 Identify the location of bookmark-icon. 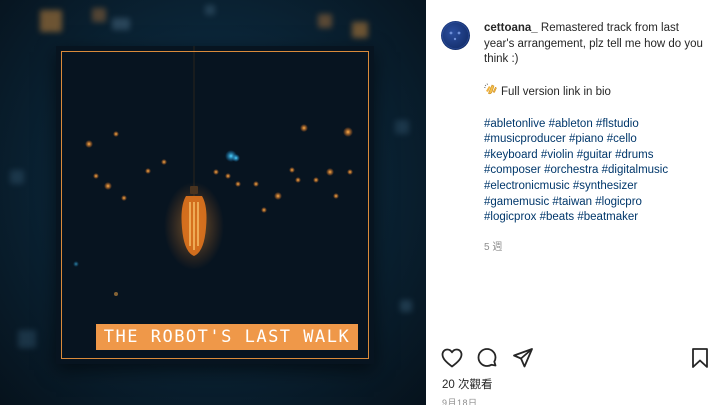
(700, 358).